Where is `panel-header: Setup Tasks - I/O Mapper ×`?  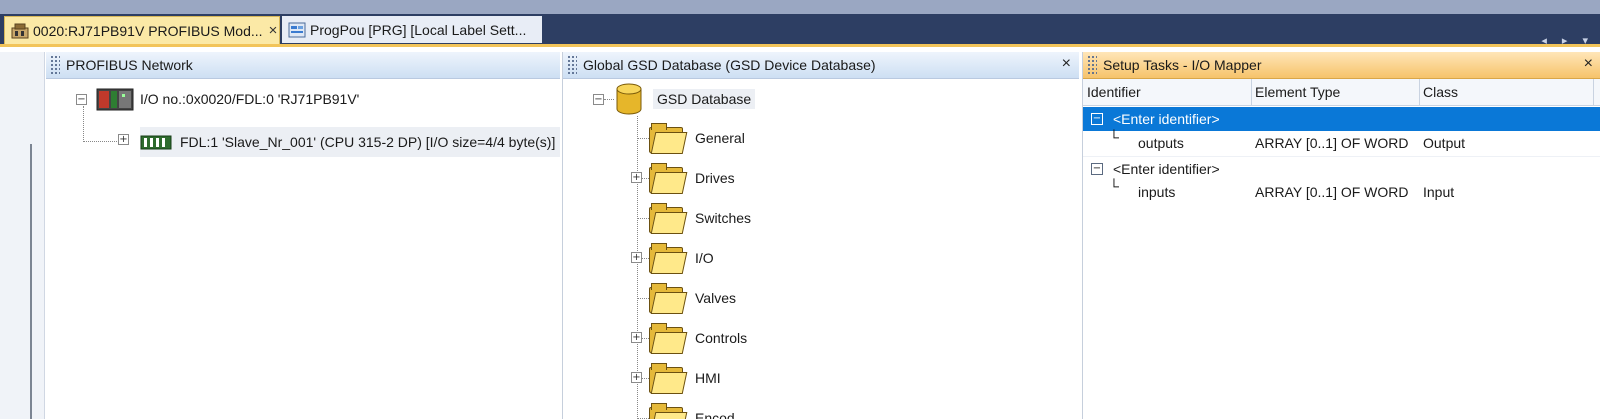
panel-header: Setup Tasks - I/O Mapper × is located at coordinates (1341, 65).